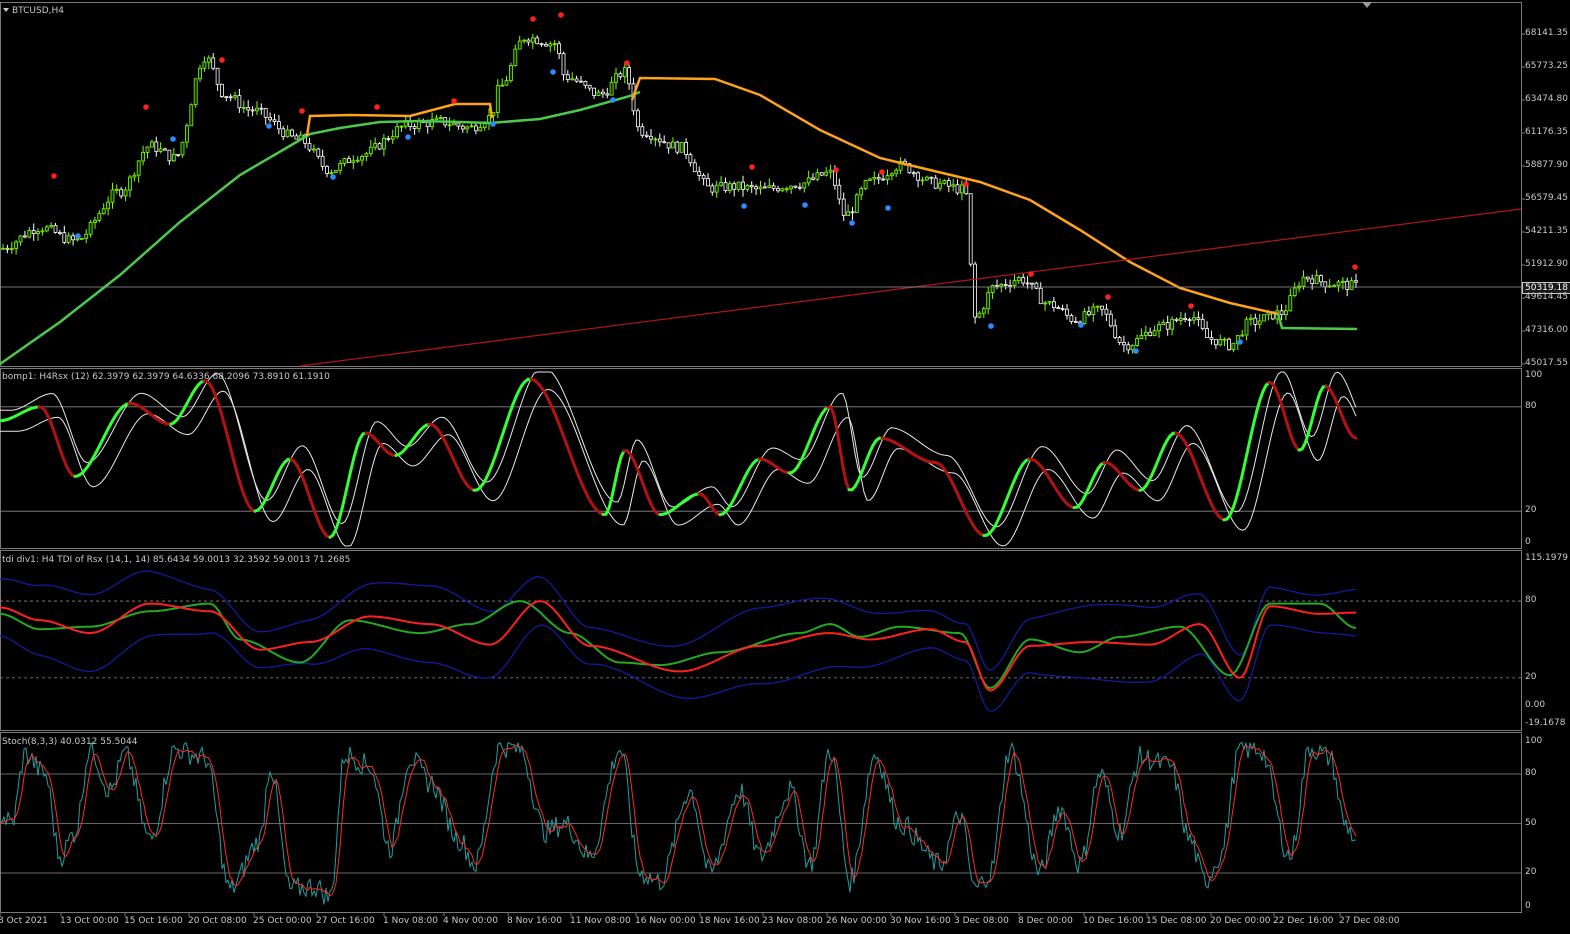 The width and height of the screenshot is (1570, 934). Describe the element at coordinates (1531, 510) in the screenshot. I see `rsx-axis-tick: 20` at that location.